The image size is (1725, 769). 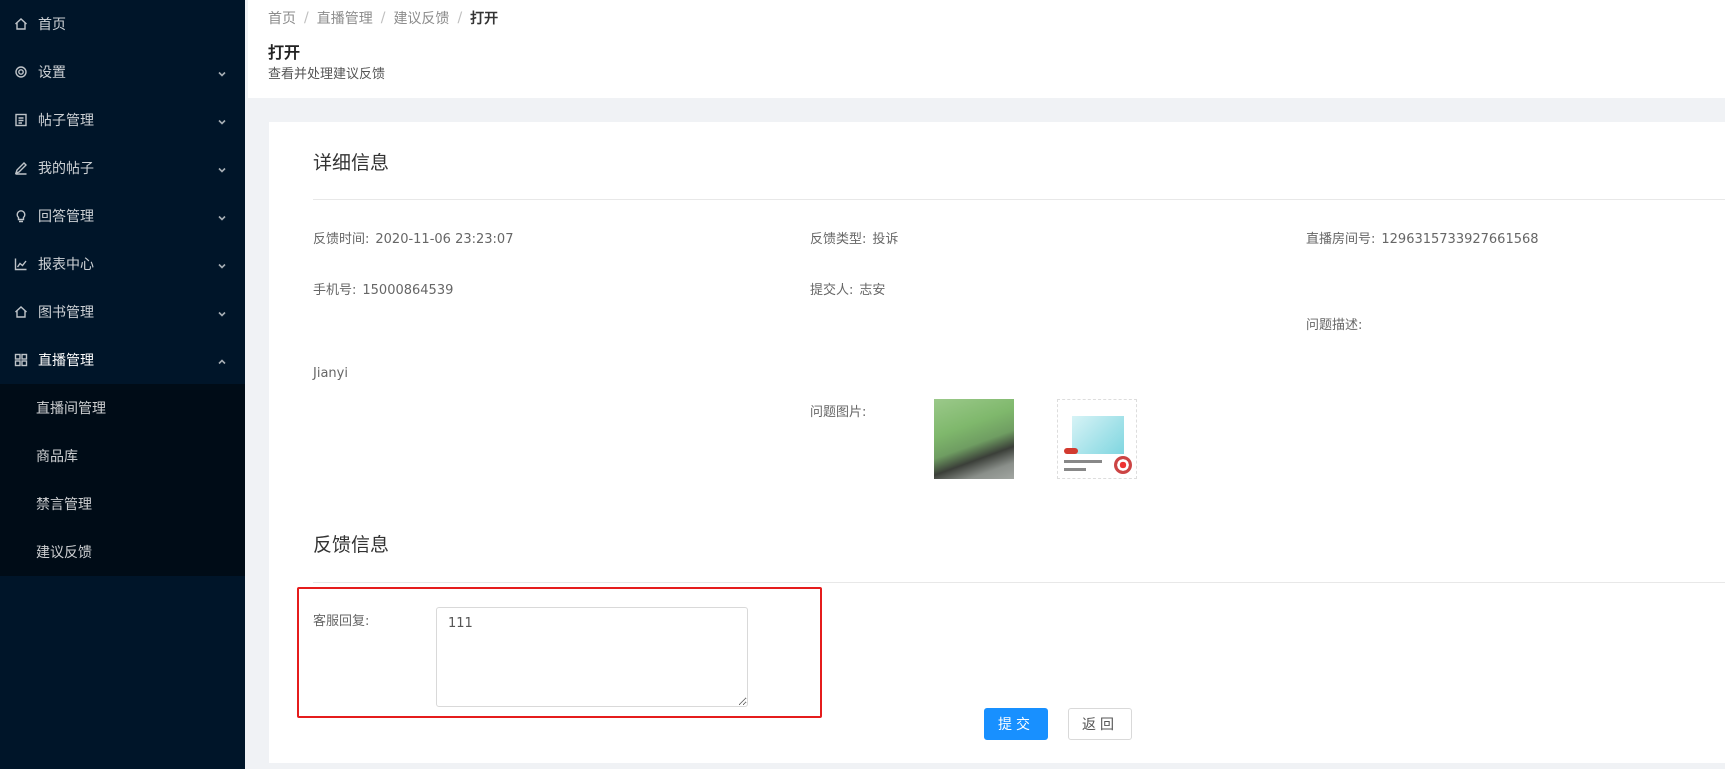 I want to click on description-value: Jianyi, so click(x=330, y=373).